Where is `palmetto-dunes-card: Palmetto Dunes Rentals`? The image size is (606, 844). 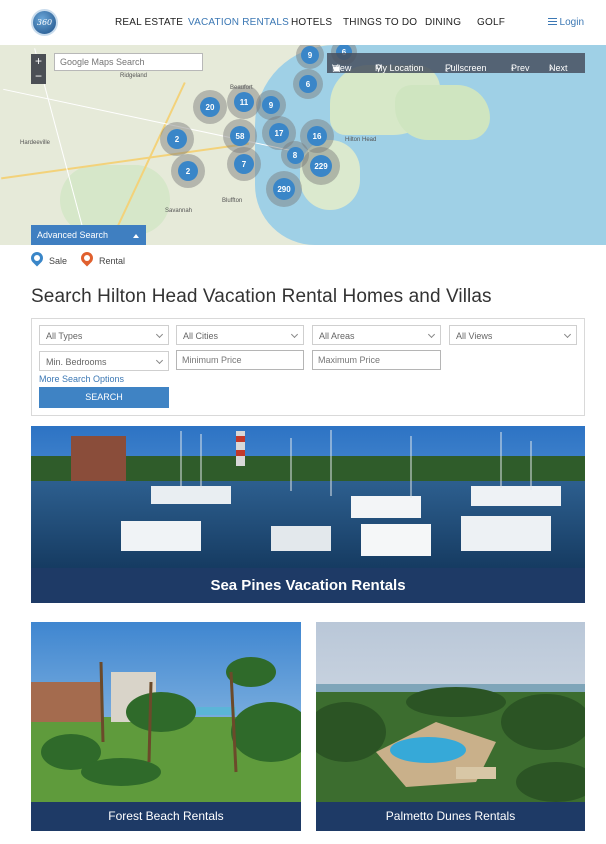 palmetto-dunes-card: Palmetto Dunes Rentals is located at coordinates (450, 726).